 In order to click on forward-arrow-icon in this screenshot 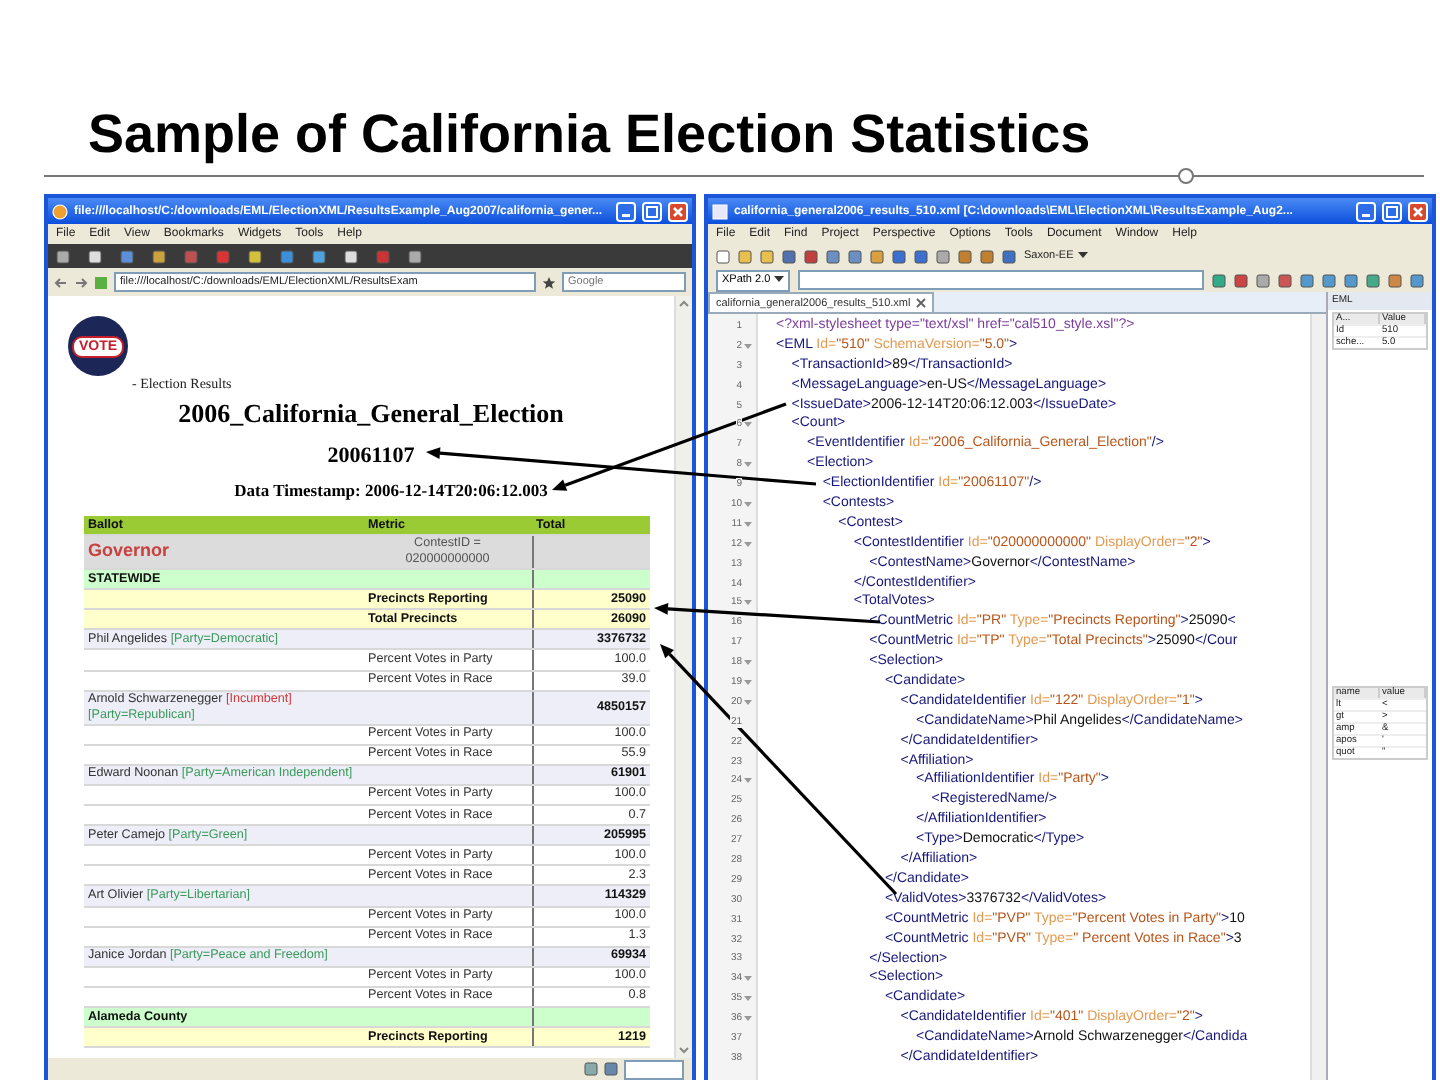, I will do `click(81, 282)`.